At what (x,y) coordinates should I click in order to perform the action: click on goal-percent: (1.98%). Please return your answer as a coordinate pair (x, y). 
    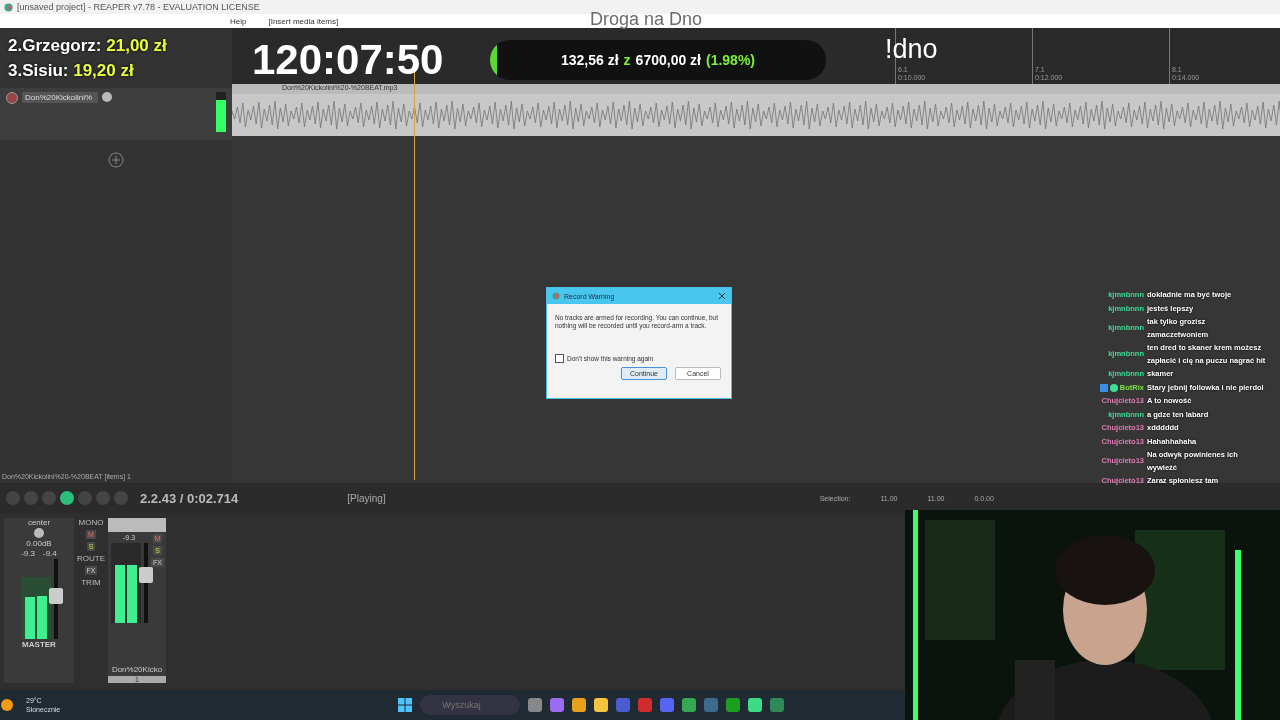
    Looking at the image, I should click on (730, 60).